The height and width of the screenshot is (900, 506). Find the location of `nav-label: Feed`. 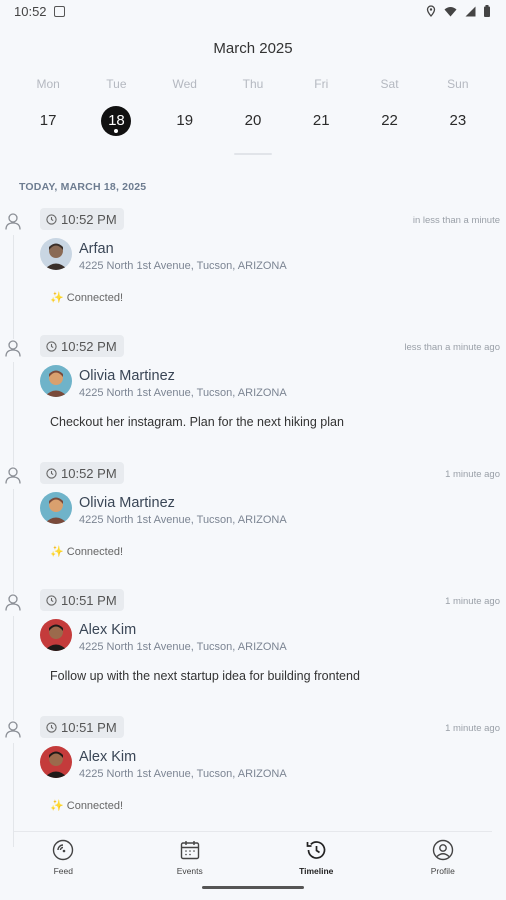

nav-label: Feed is located at coordinates (63, 871).